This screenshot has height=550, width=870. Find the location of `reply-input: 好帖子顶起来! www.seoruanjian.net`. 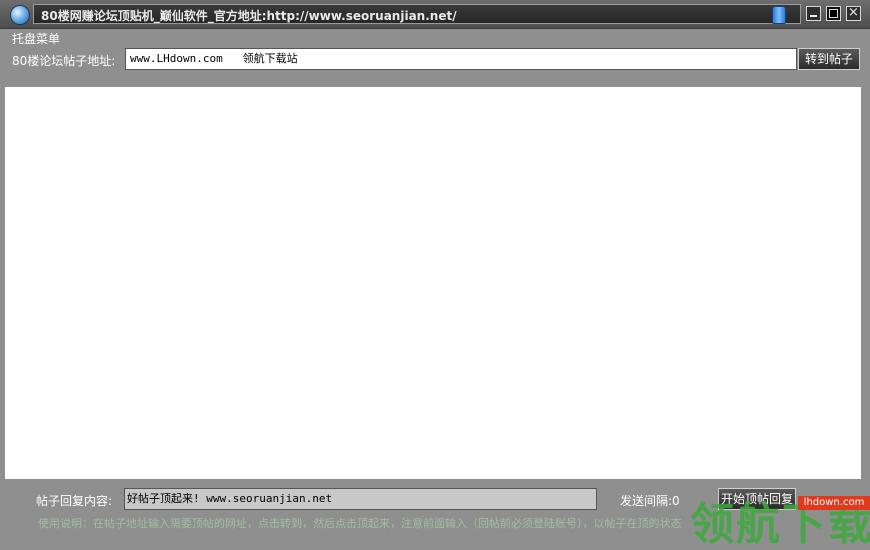

reply-input: 好帖子顶起来! www.seoruanjian.net is located at coordinates (360, 499).